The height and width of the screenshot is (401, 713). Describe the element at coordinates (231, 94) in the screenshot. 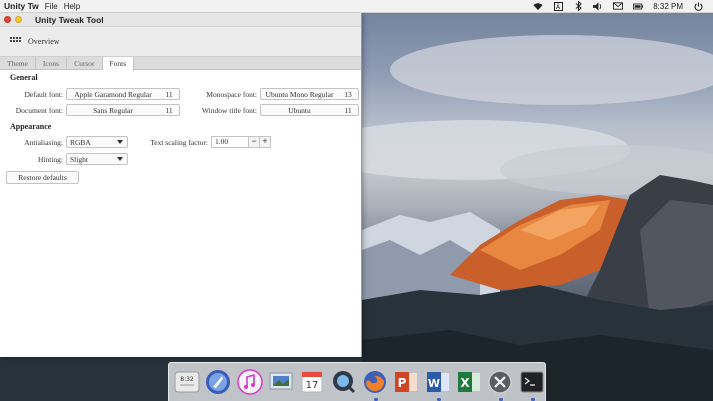

I see `monospace-font-label: Monospace font:` at that location.